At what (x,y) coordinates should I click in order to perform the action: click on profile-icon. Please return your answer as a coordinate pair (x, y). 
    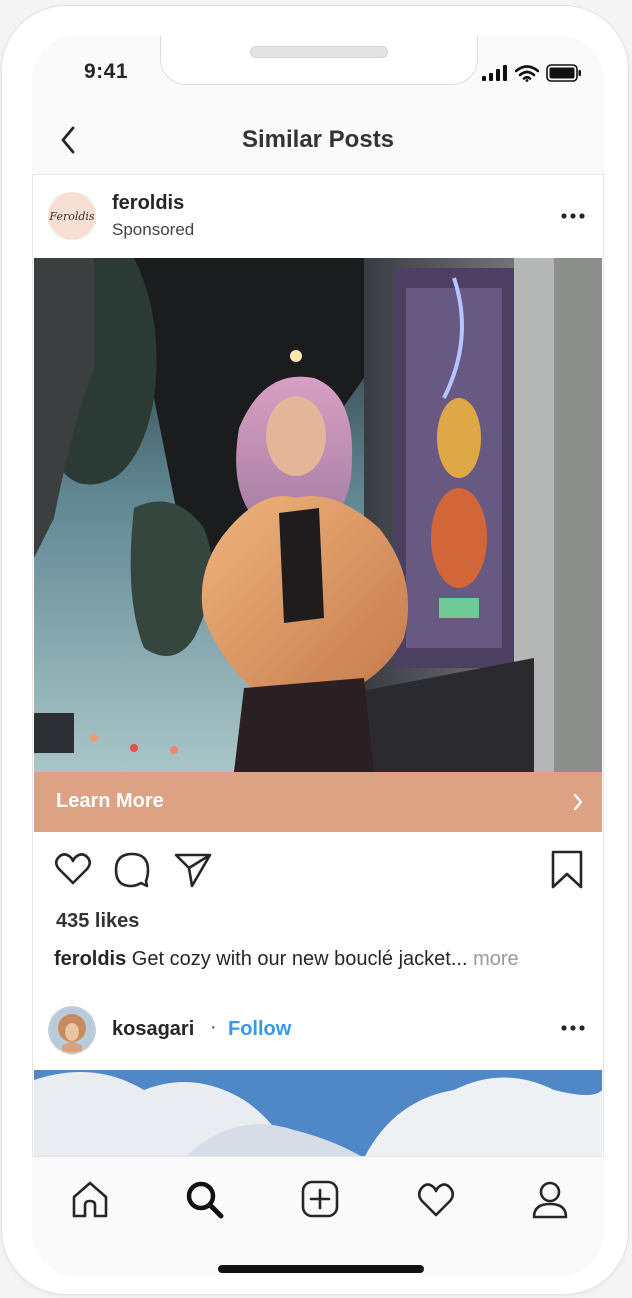
    Looking at the image, I should click on (550, 1199).